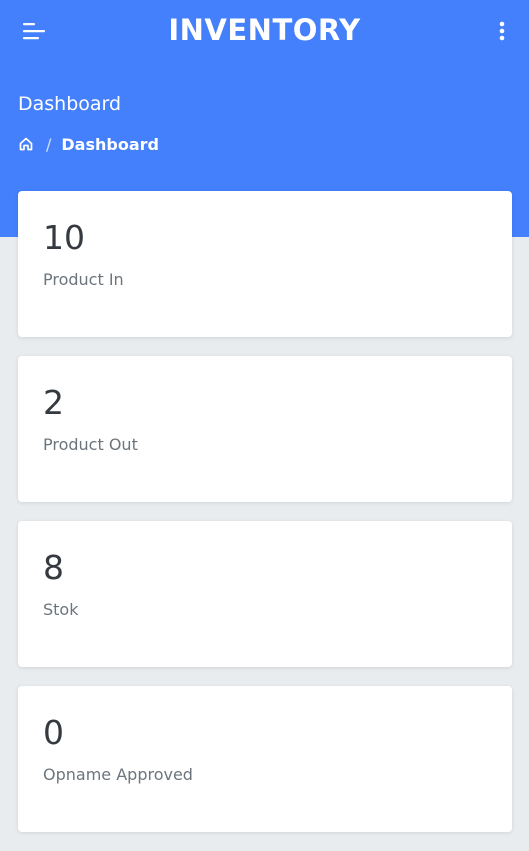  What do you see at coordinates (118, 774) in the screenshot?
I see `stat-label: Opname Approved` at bounding box center [118, 774].